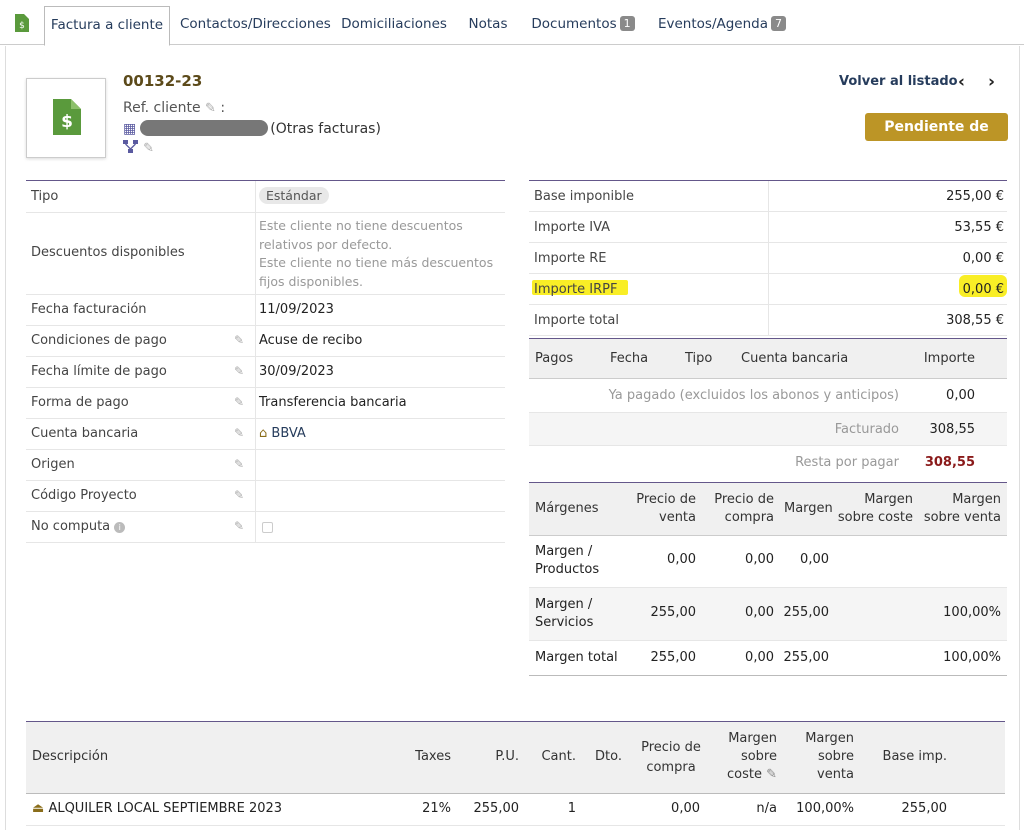 The image size is (1024, 830). Describe the element at coordinates (554, 358) in the screenshot. I see `column-header: Pagos` at that location.